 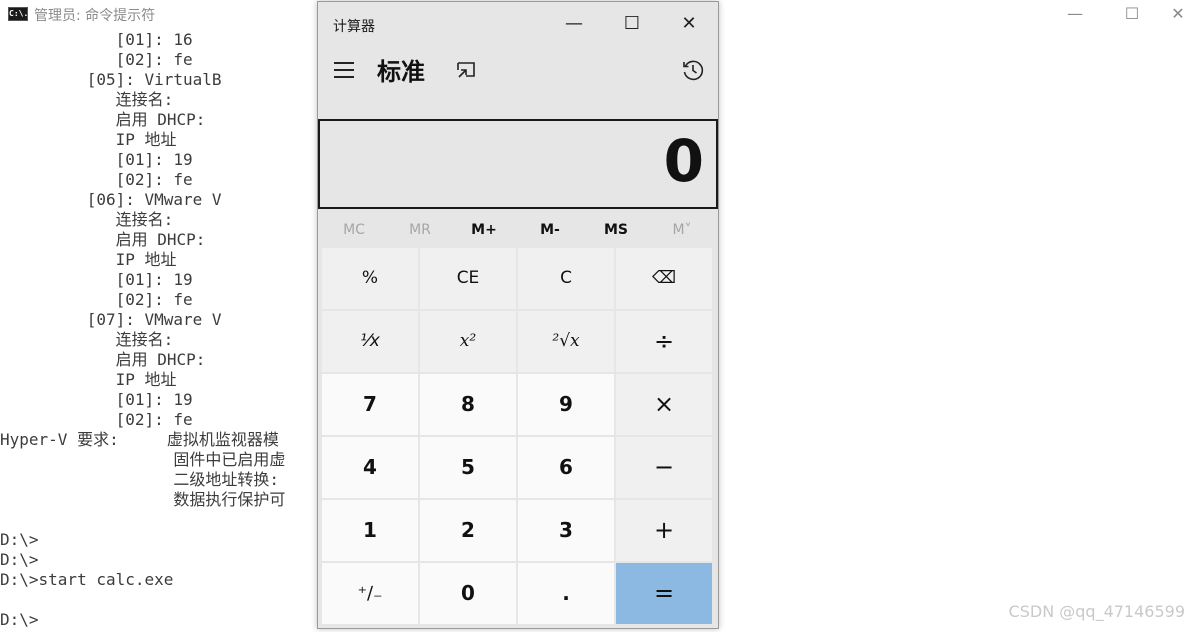 What do you see at coordinates (370, 467) in the screenshot?
I see `digit-4-button: 4` at bounding box center [370, 467].